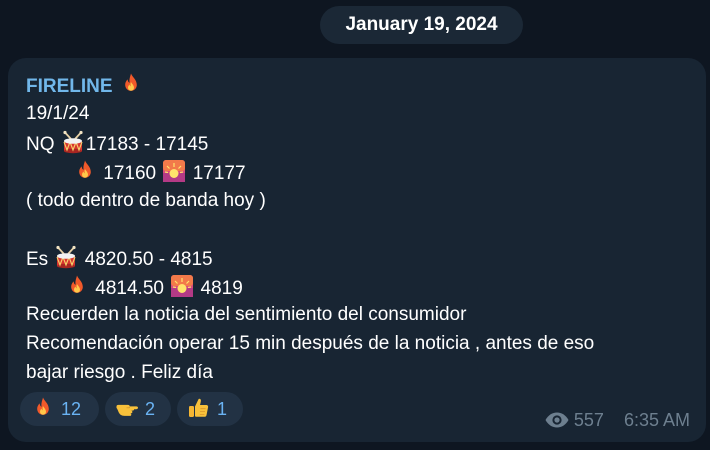 This screenshot has width=710, height=450. What do you see at coordinates (129, 288) in the screenshot?
I see `es-fire-value: 4814.50` at bounding box center [129, 288].